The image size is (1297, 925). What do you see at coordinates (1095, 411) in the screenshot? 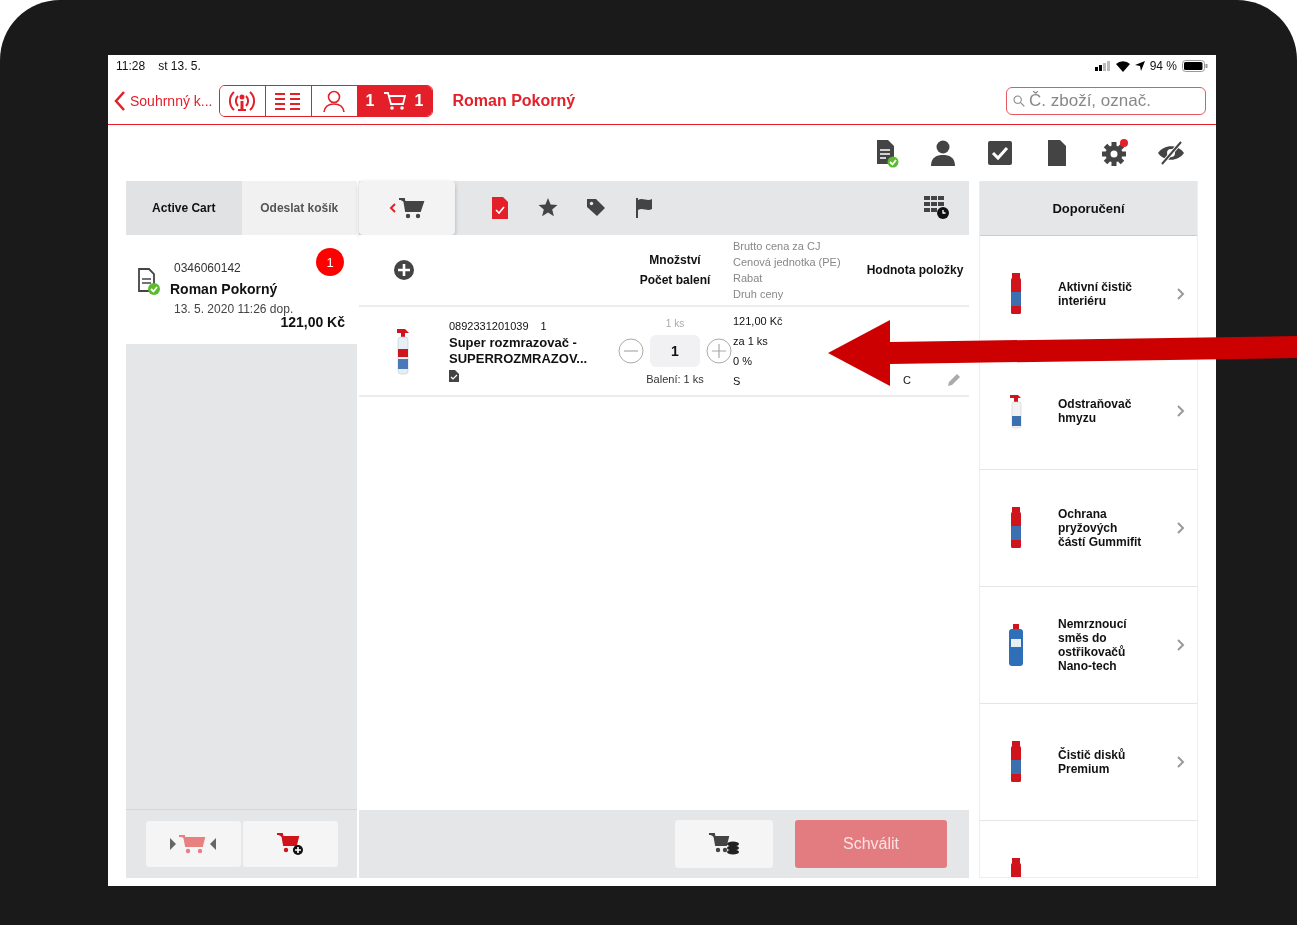
I see `recommendation-name: Odstraňovač hmyzu` at bounding box center [1095, 411].